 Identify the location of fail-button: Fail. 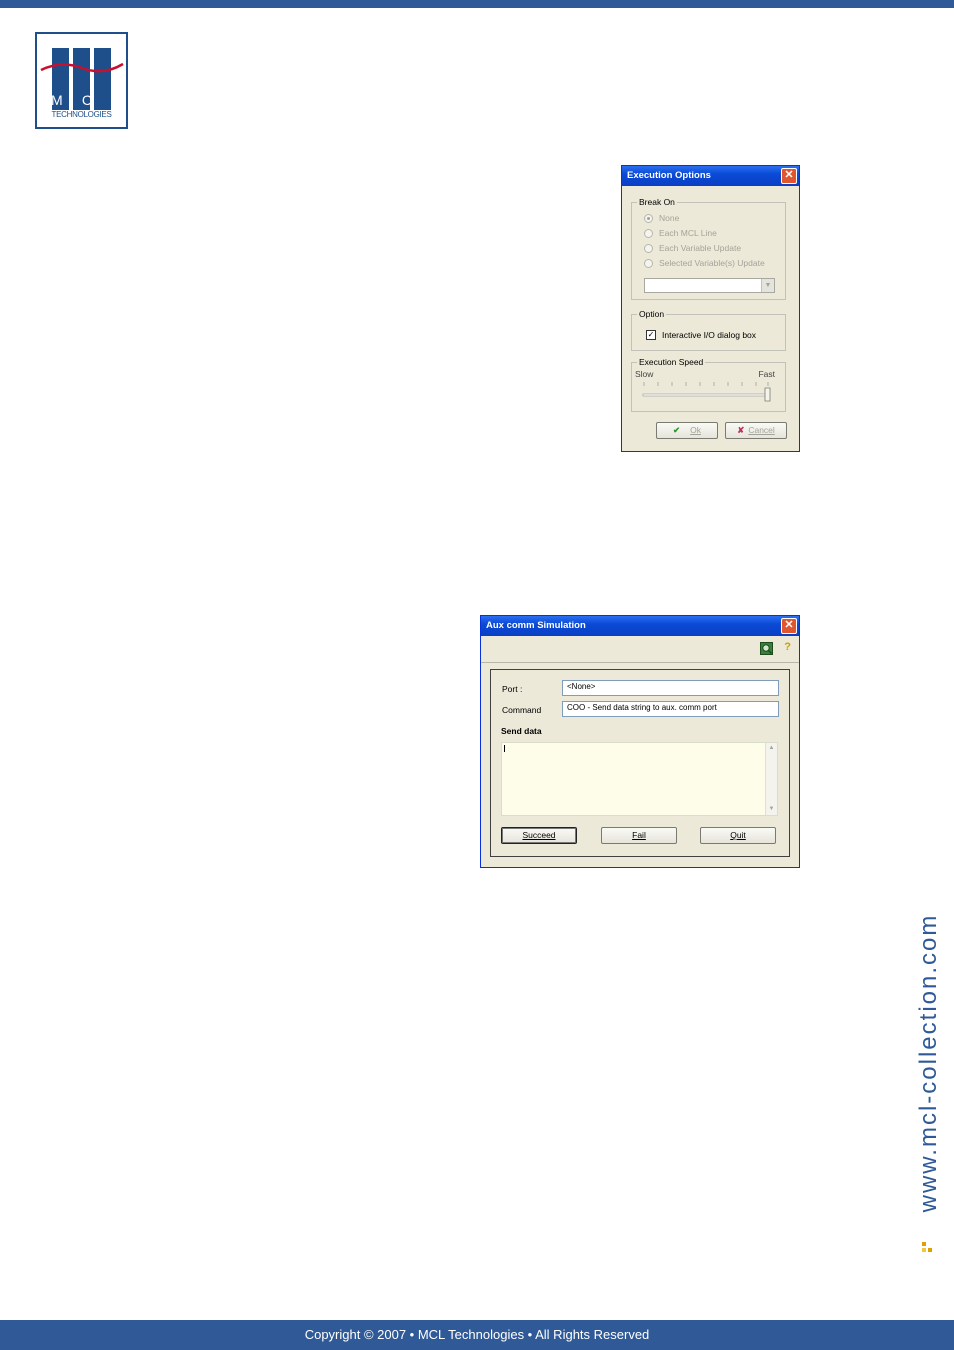
(639, 835).